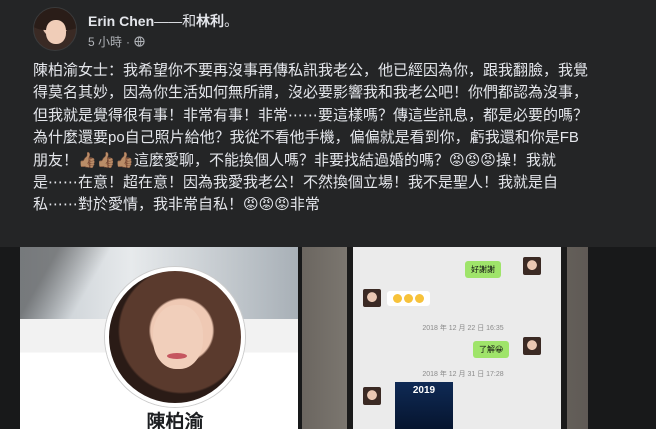 This screenshot has width=656, height=429. Describe the element at coordinates (463, 374) in the screenshot. I see `chat-timestamp-2: 2018 年 12 月 31 日 17:28` at that location.